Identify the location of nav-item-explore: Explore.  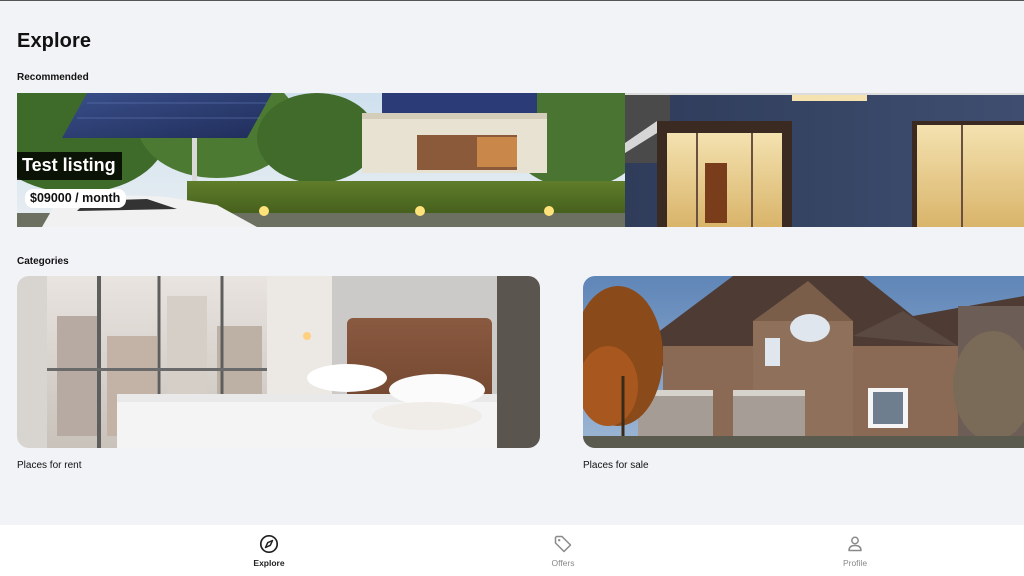
(269, 550).